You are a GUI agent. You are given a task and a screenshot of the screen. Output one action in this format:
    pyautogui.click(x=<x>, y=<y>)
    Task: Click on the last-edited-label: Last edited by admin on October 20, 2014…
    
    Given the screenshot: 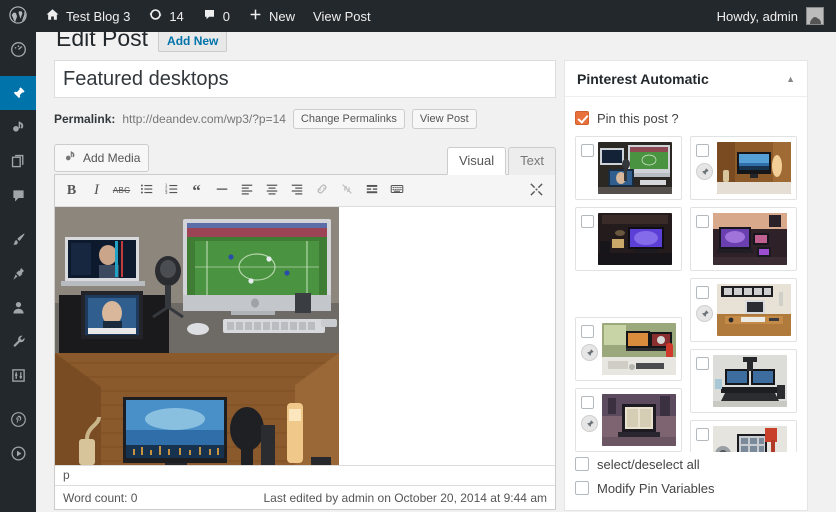 What is the action you would take?
    pyautogui.click(x=405, y=497)
    